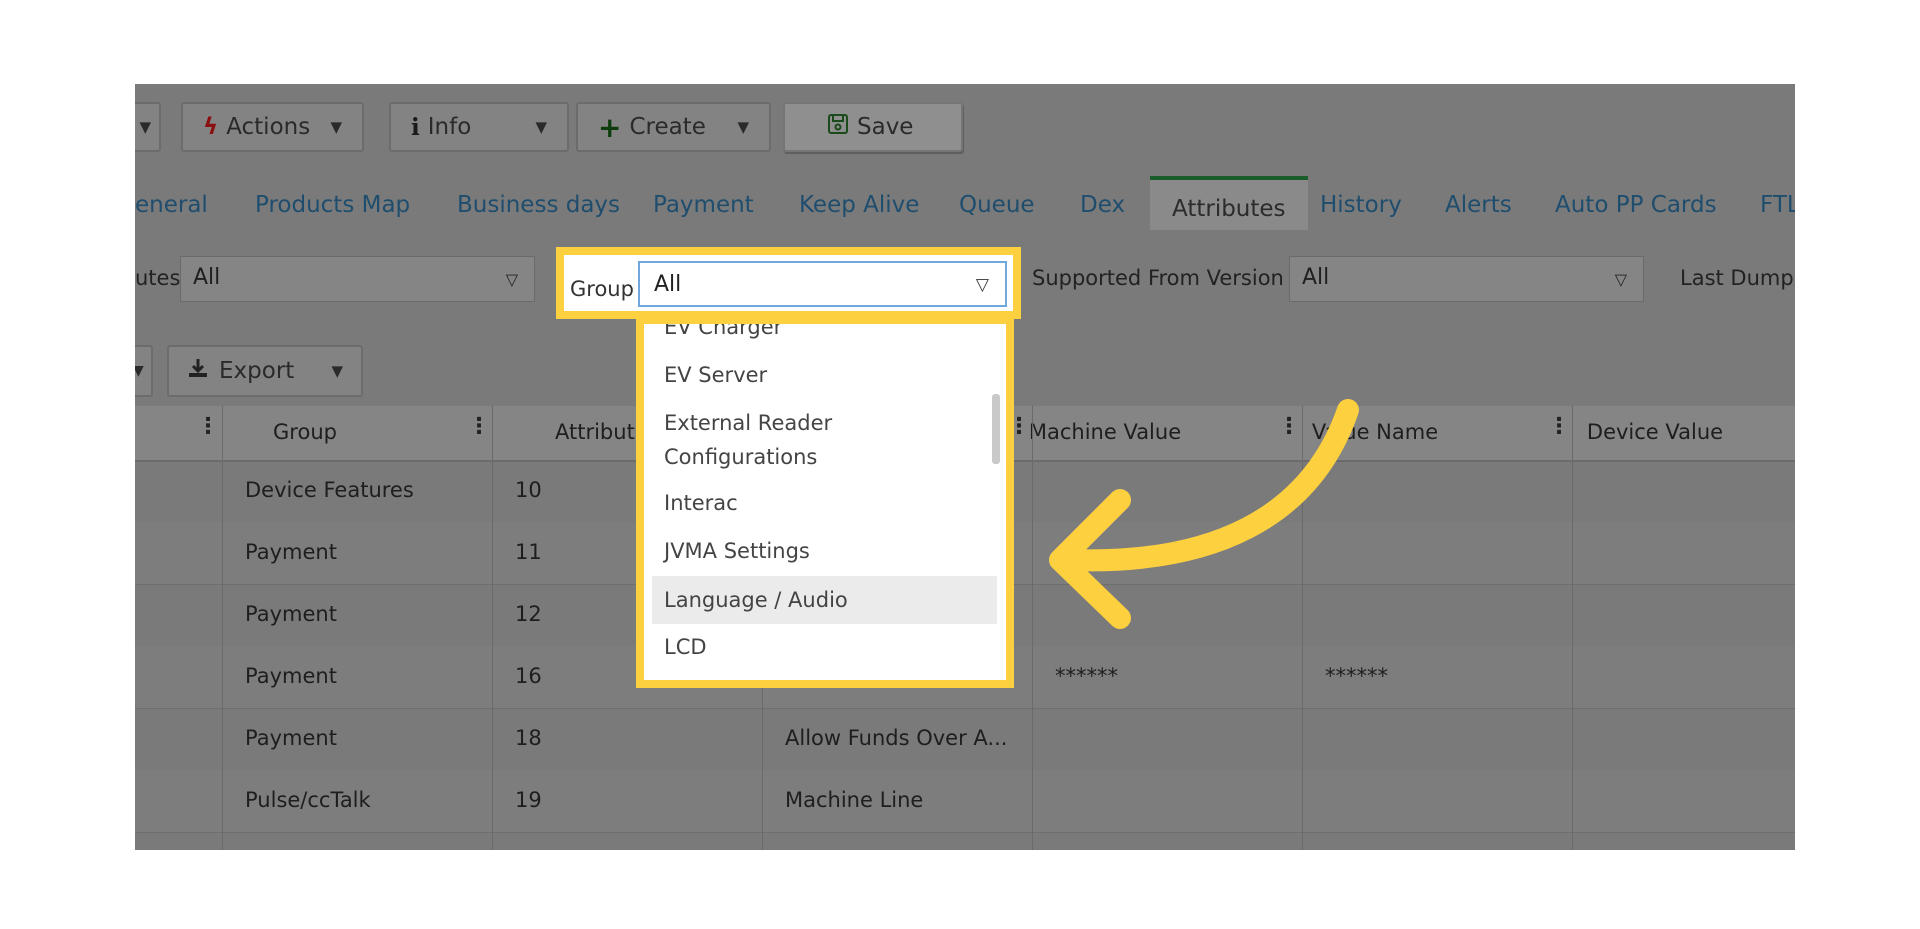  Describe the element at coordinates (528, 614) in the screenshot. I see `cell-attribute: 12` at that location.